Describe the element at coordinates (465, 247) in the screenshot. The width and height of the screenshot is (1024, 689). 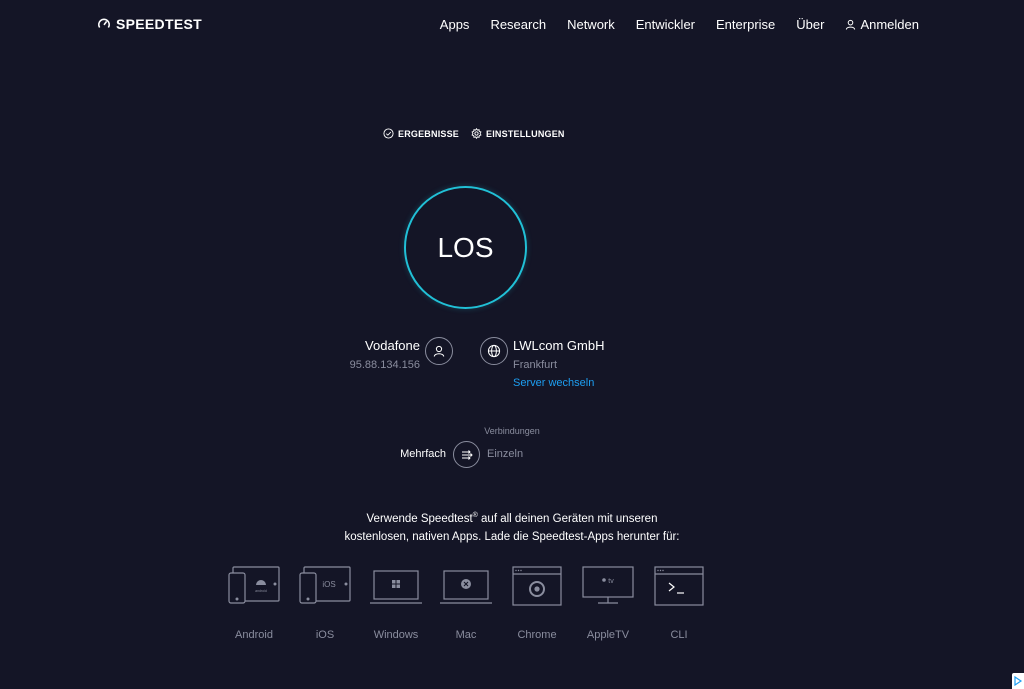
I see `go-button: LOS` at that location.